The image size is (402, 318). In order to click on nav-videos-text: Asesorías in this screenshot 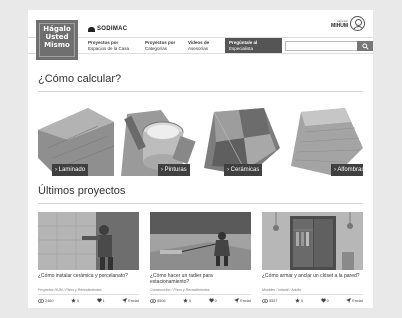, I will do `click(198, 48)`.